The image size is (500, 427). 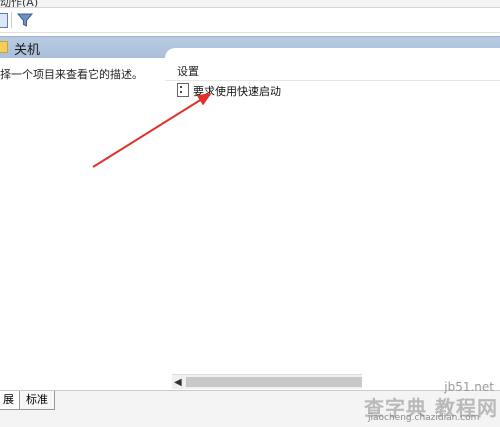 I want to click on tab-extended: 展, so click(x=10, y=400).